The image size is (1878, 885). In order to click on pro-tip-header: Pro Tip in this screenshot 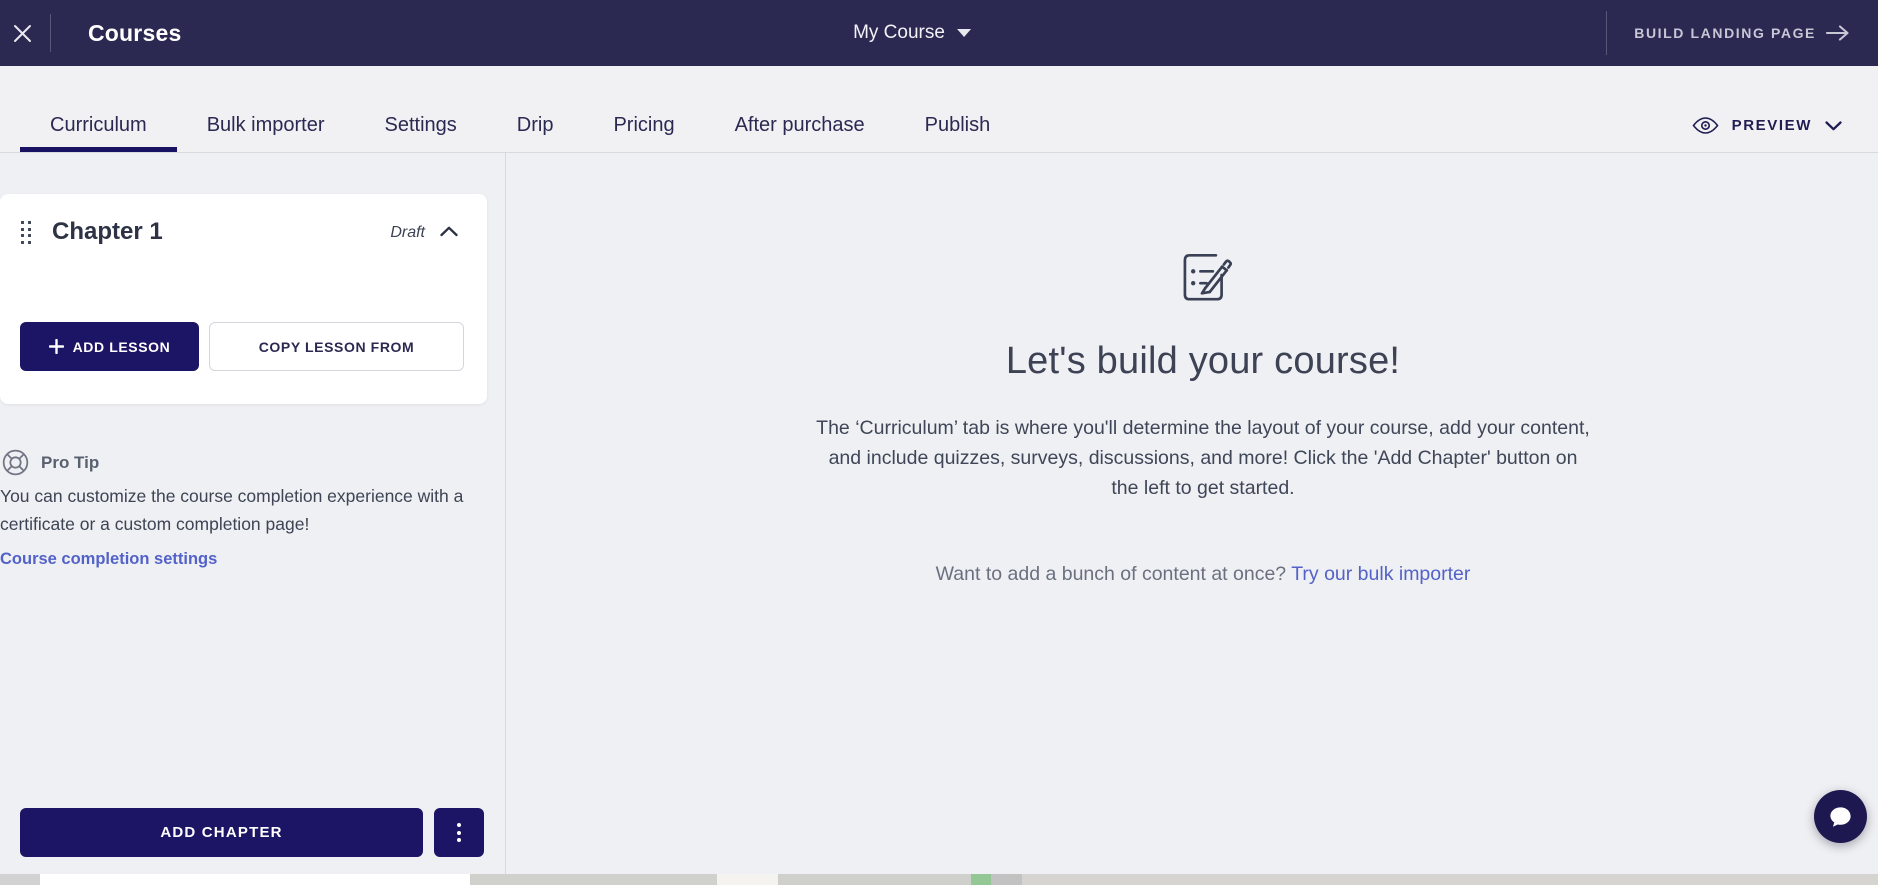, I will do `click(50, 462)`.